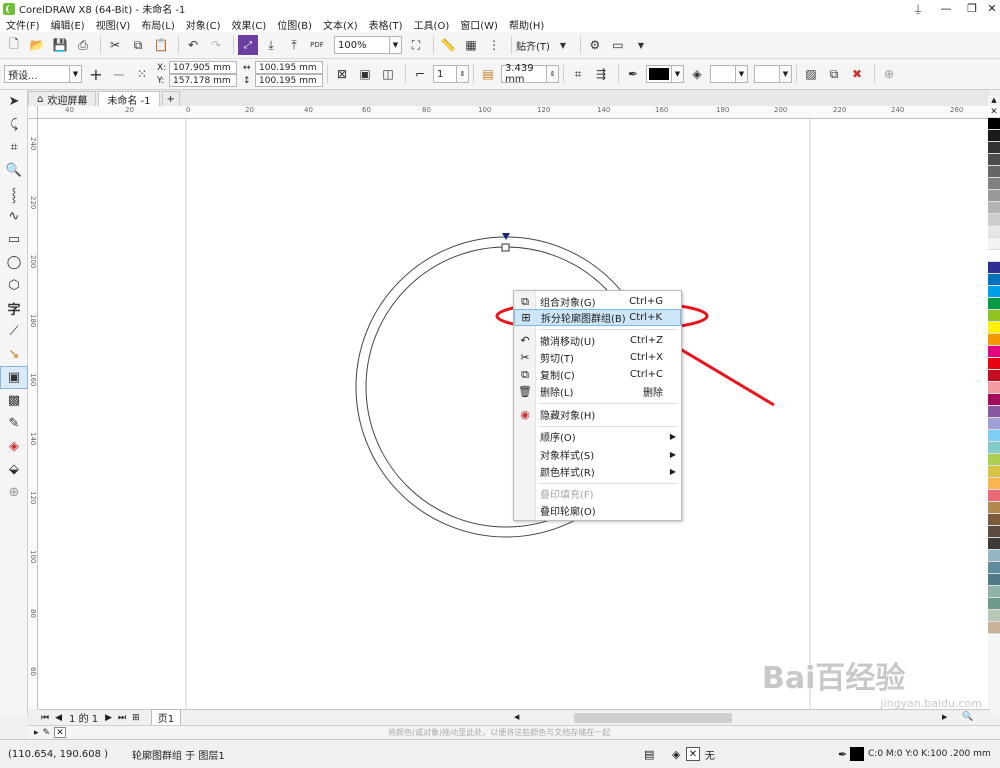  What do you see at coordinates (203, 80) in the screenshot?
I see `y-position-field: 157.178 mm` at bounding box center [203, 80].